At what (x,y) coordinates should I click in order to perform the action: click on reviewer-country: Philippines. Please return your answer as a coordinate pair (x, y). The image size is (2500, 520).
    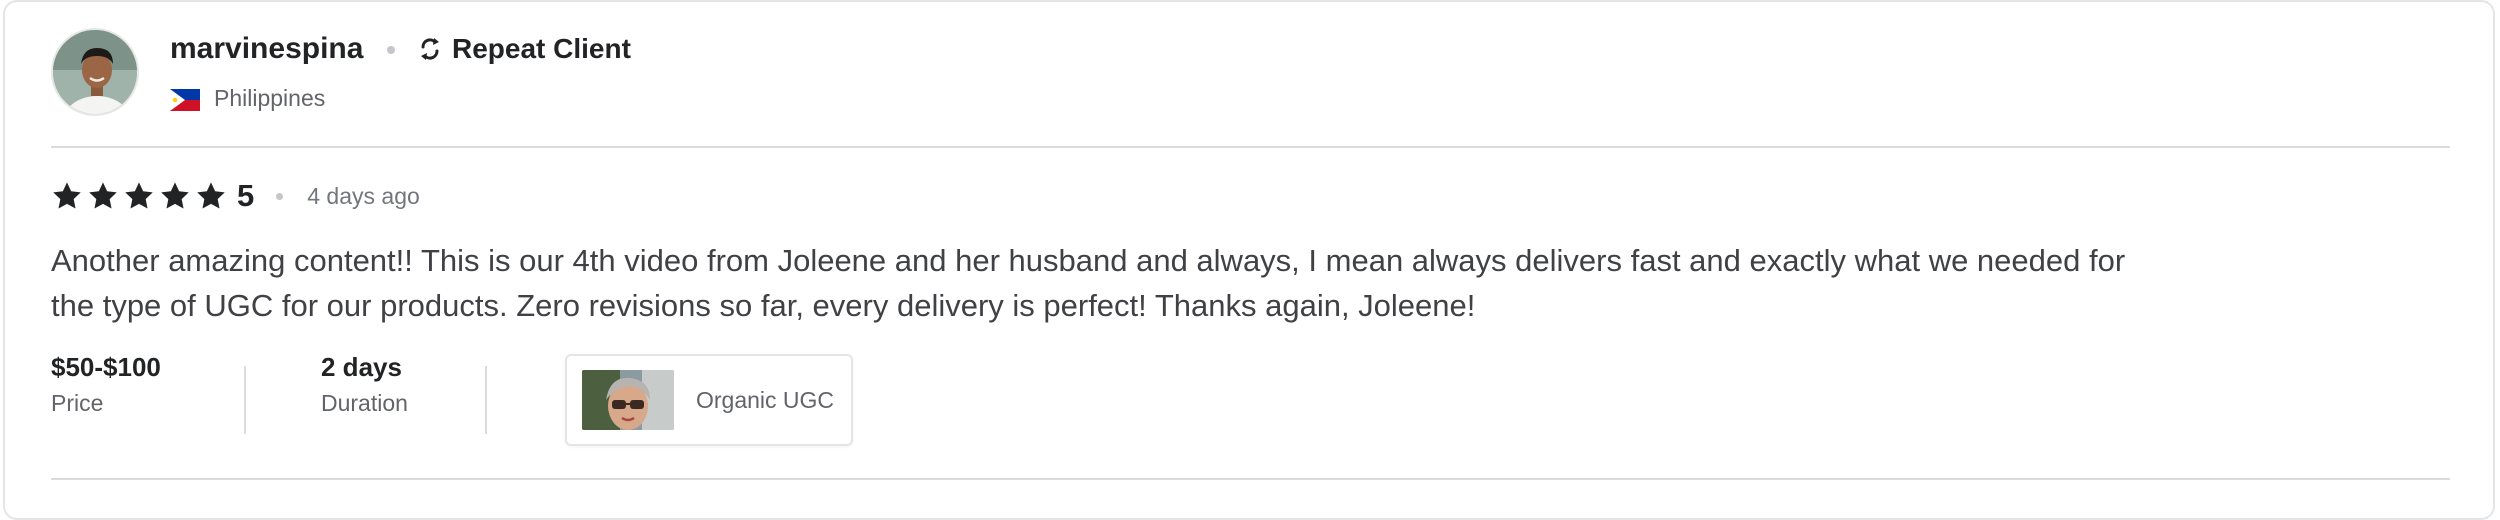
    Looking at the image, I should click on (247, 98).